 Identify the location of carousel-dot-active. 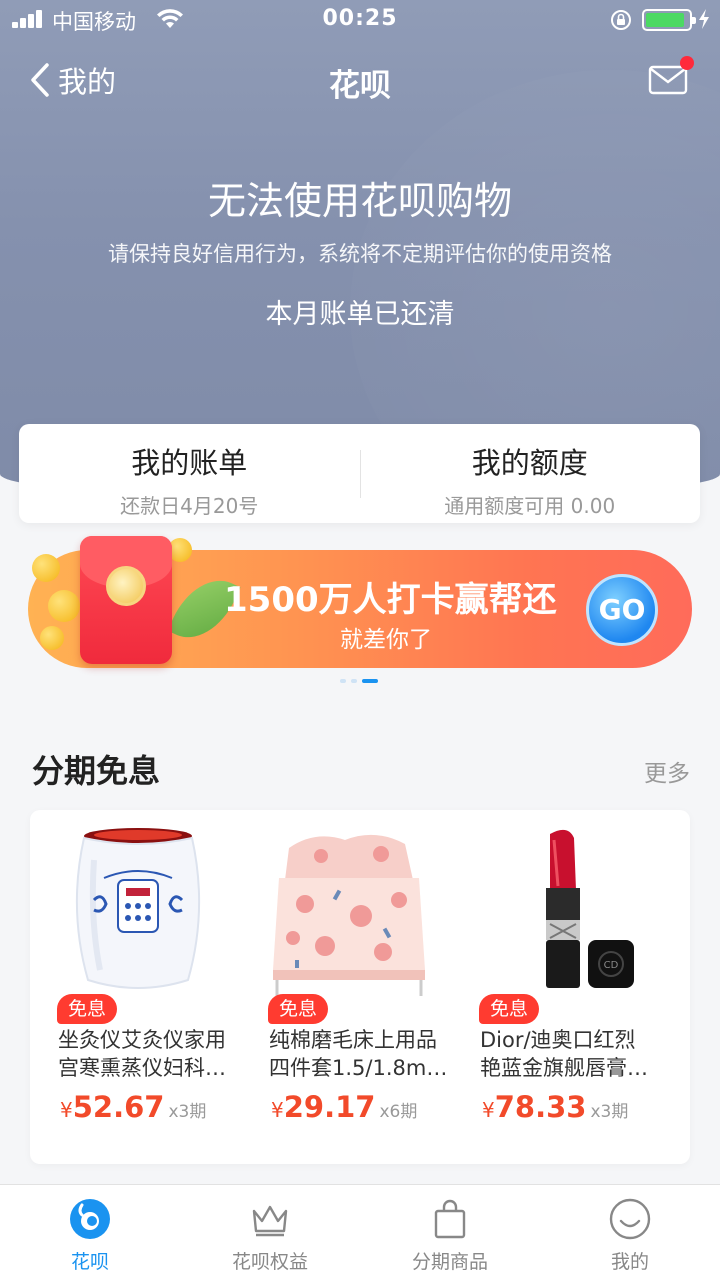
(370, 681).